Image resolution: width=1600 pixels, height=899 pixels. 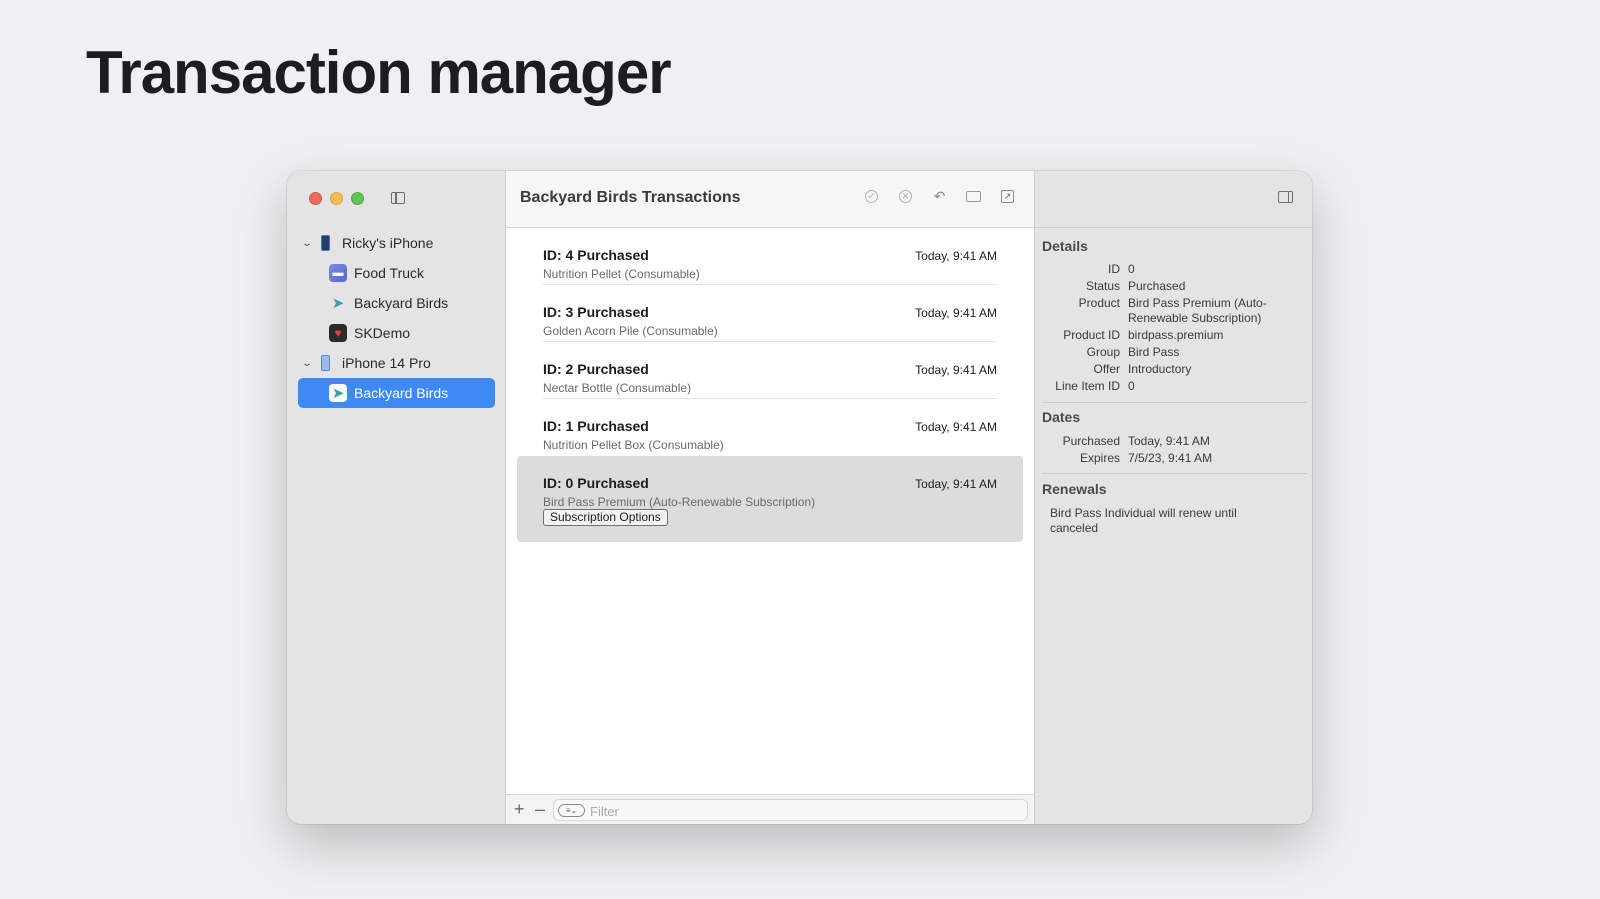 I want to click on transaction-product: Nectar Bottle (Consumable), so click(x=617, y=388).